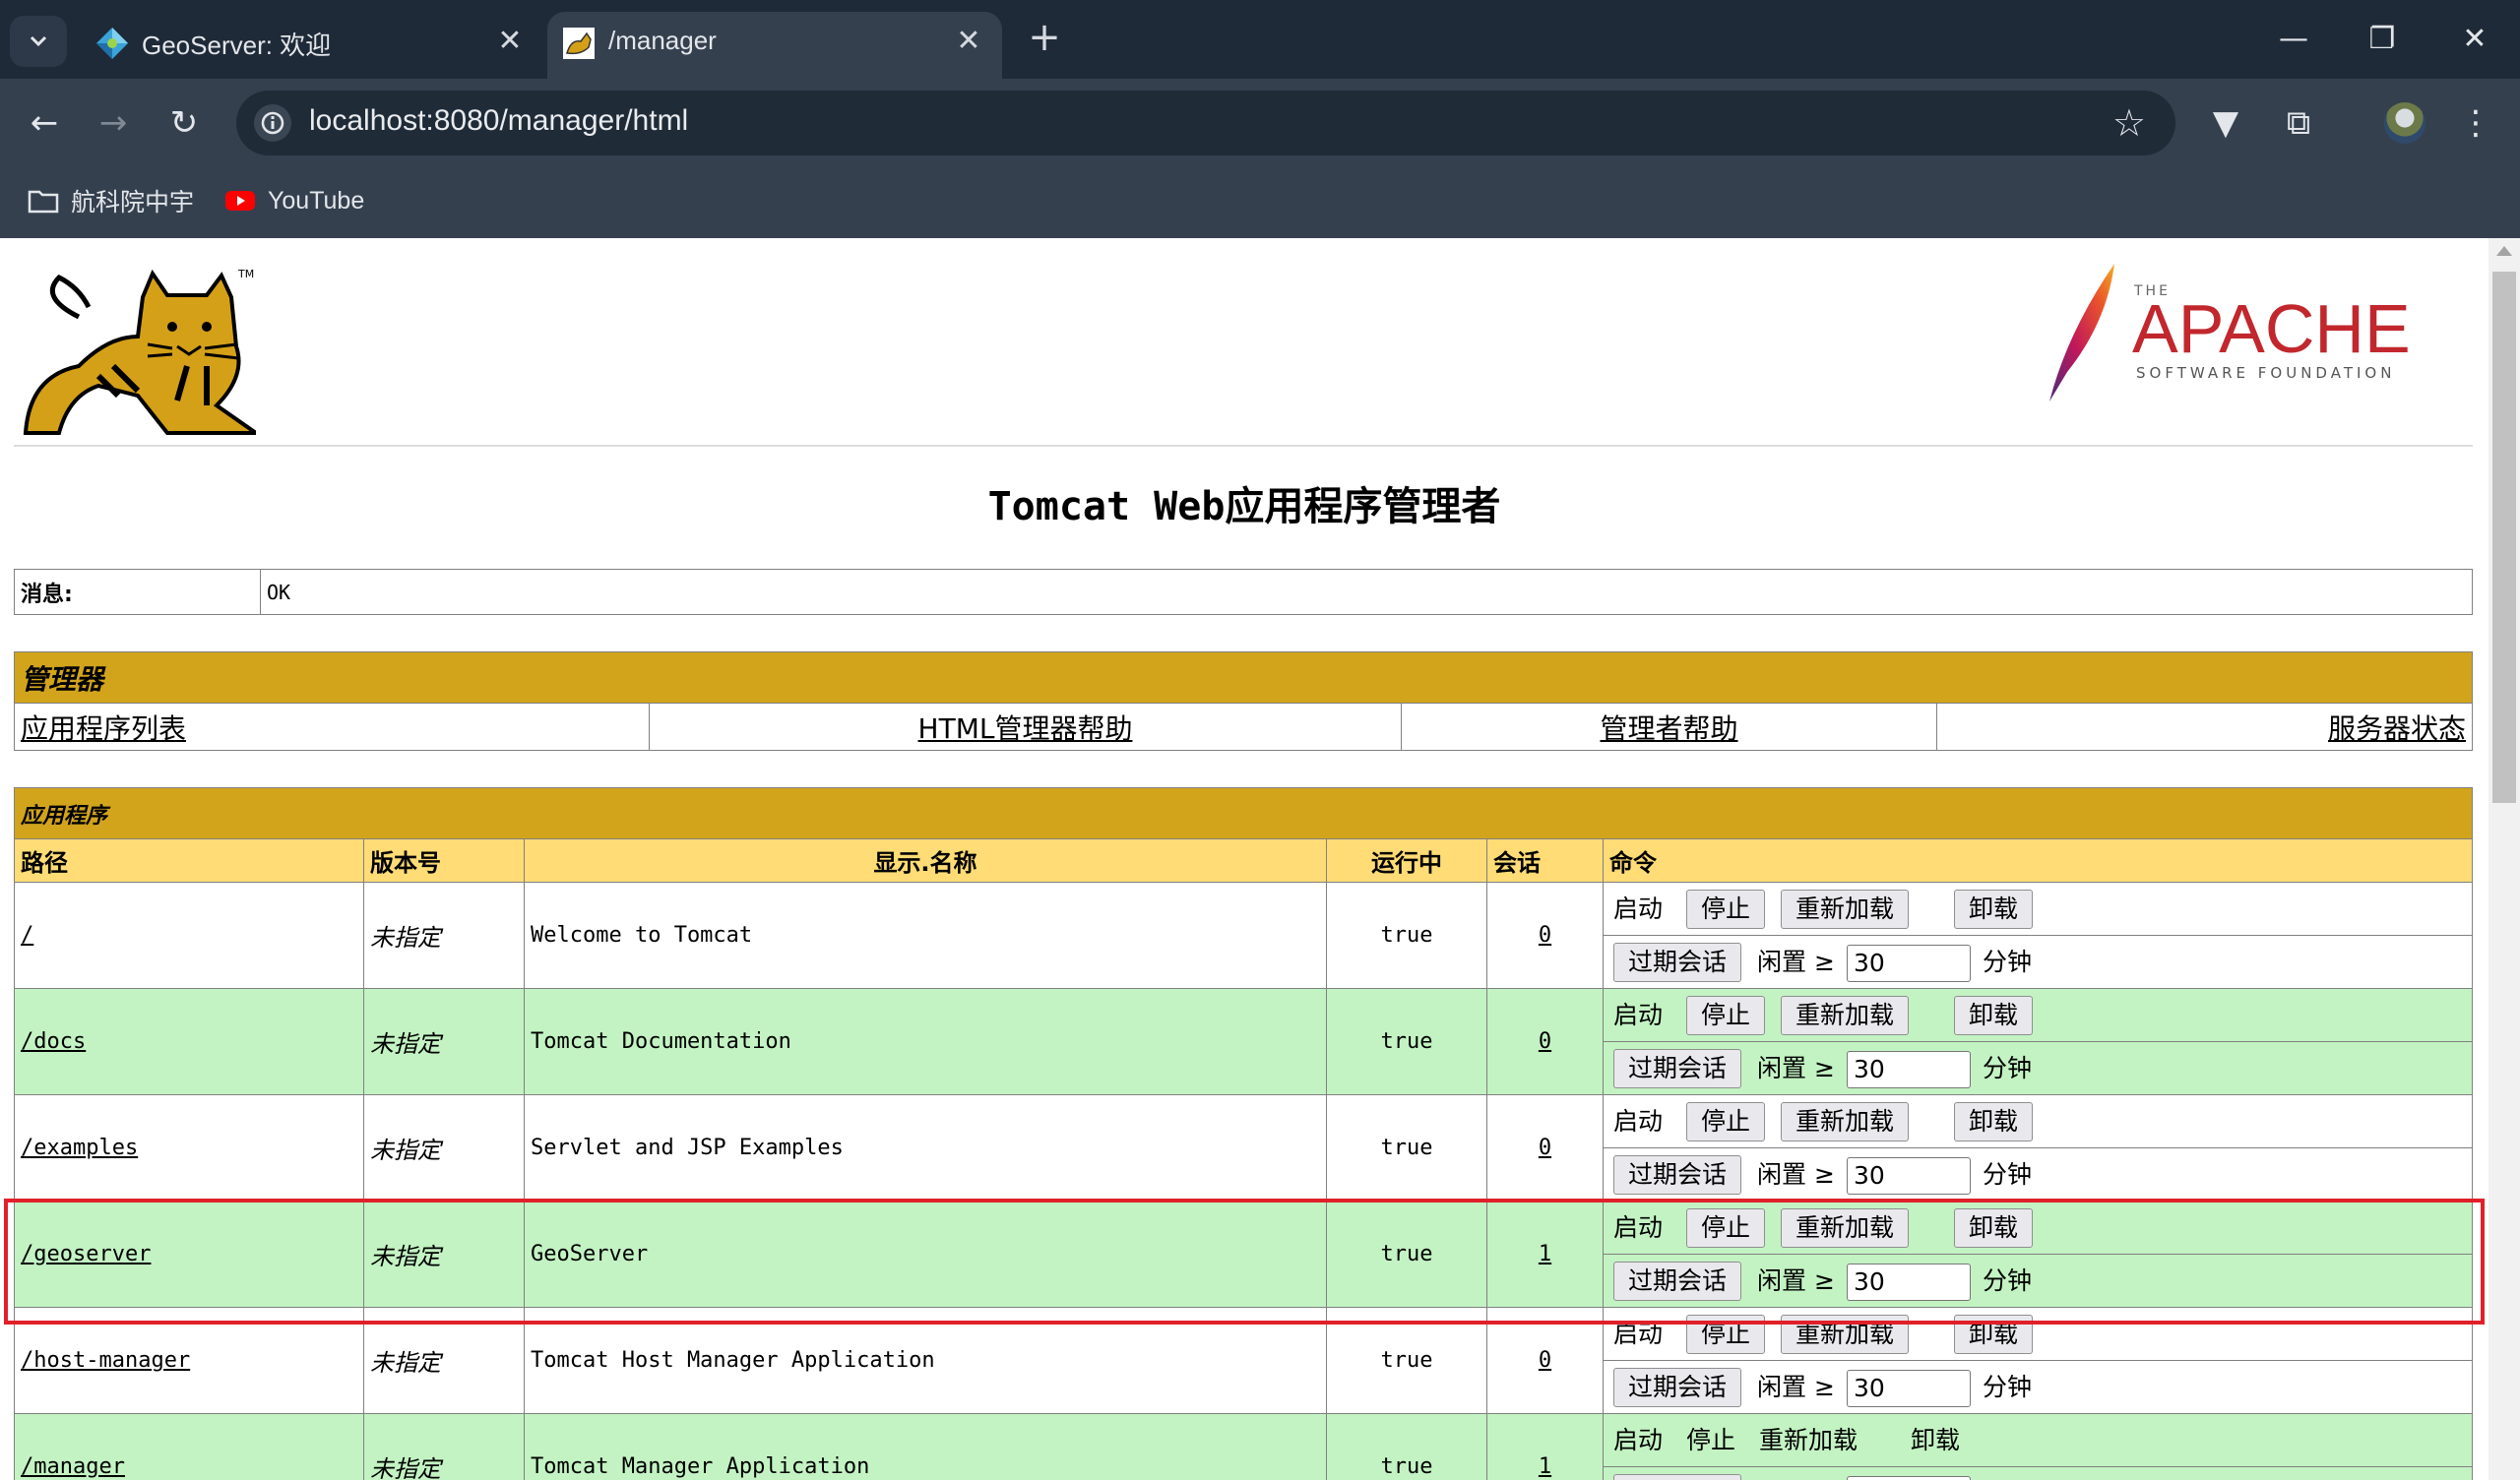 The height and width of the screenshot is (1480, 2520). What do you see at coordinates (86, 1254) in the screenshot?
I see `app-path-link: /geoserver` at bounding box center [86, 1254].